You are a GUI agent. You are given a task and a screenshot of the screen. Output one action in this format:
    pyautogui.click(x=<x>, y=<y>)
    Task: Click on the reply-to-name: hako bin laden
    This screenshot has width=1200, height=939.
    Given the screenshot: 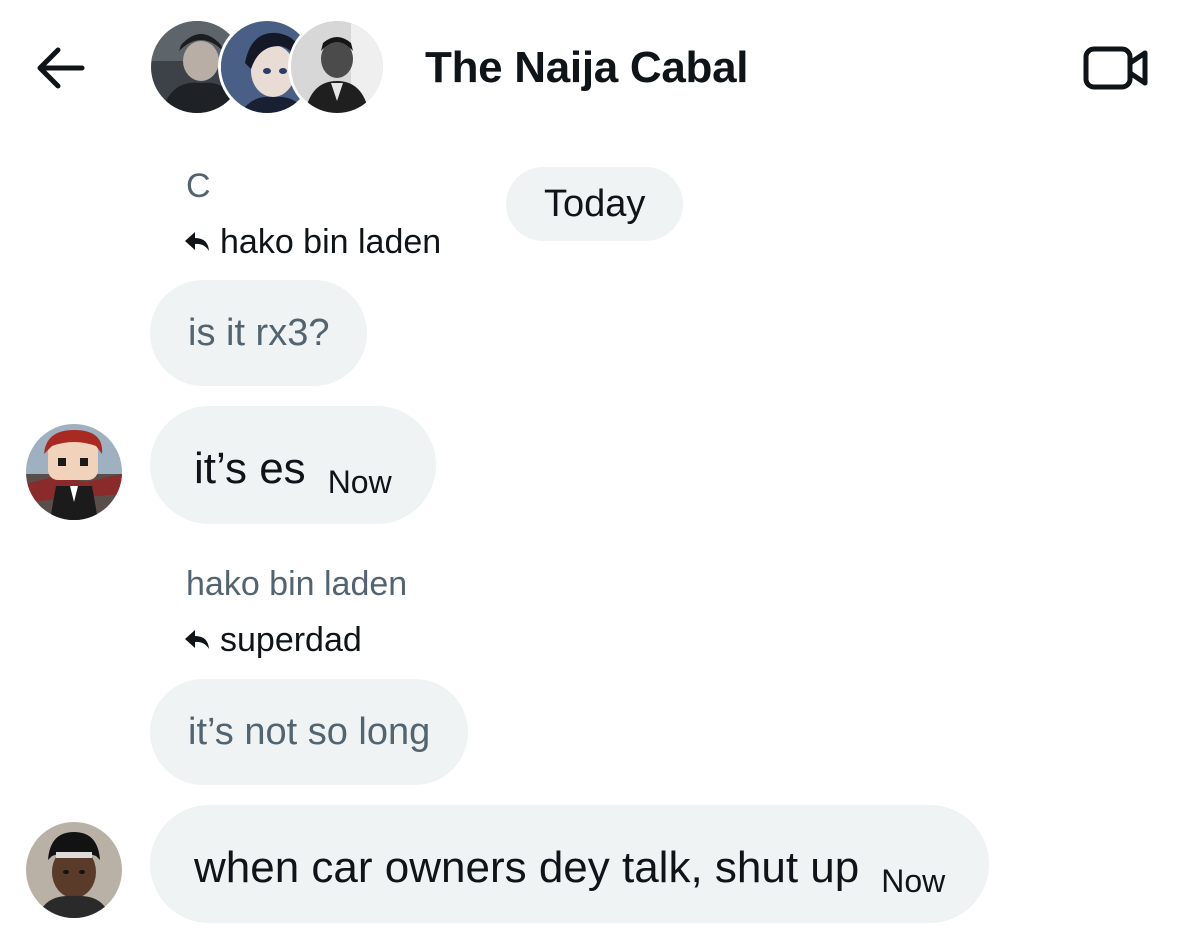 What is the action you would take?
    pyautogui.click(x=331, y=242)
    